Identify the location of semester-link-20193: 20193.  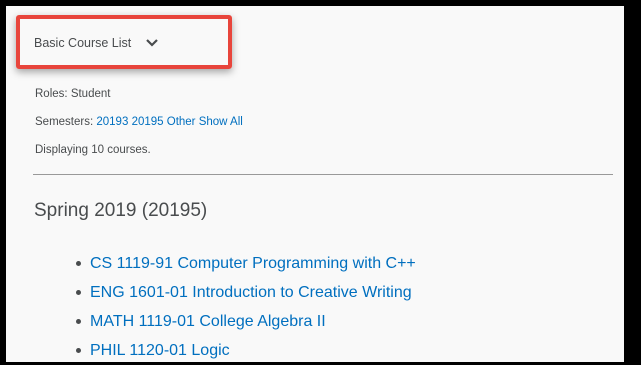
(112, 122).